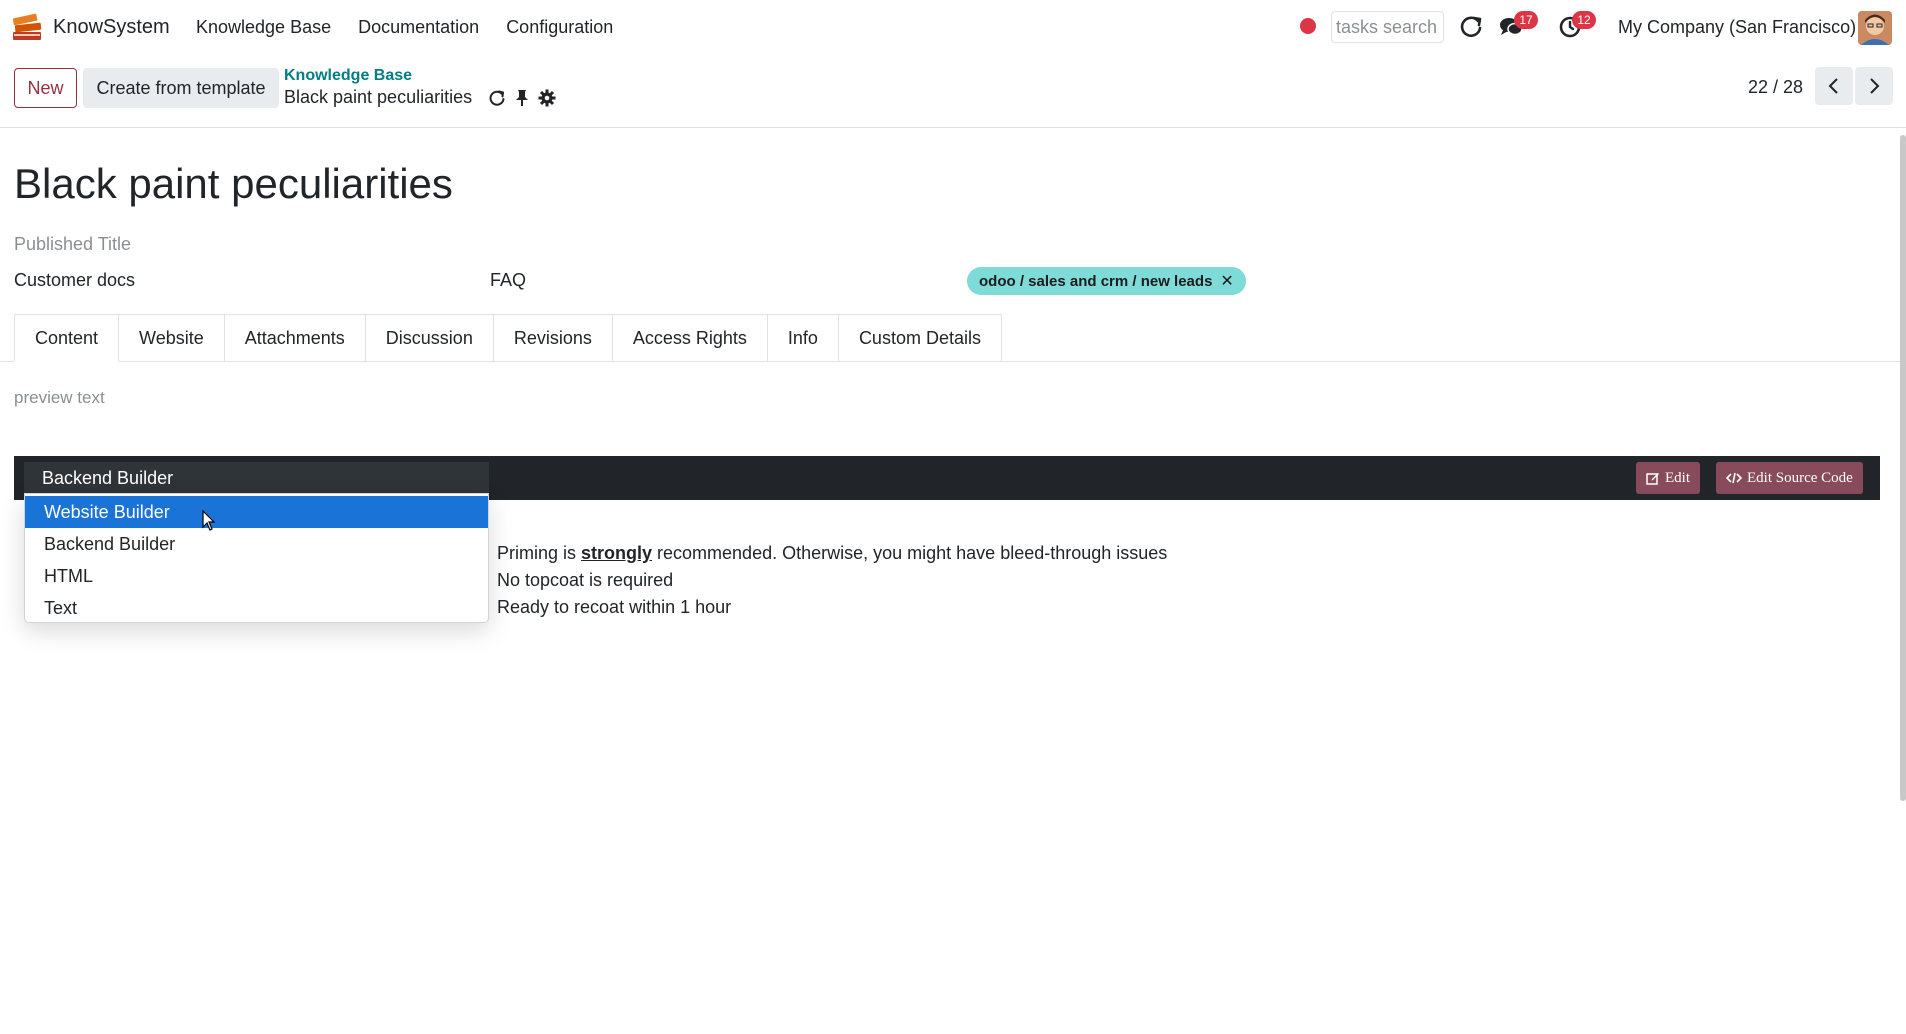 This screenshot has height=1034, width=1906. I want to click on company-switcher: My Company (San Francisco), so click(1737, 27).